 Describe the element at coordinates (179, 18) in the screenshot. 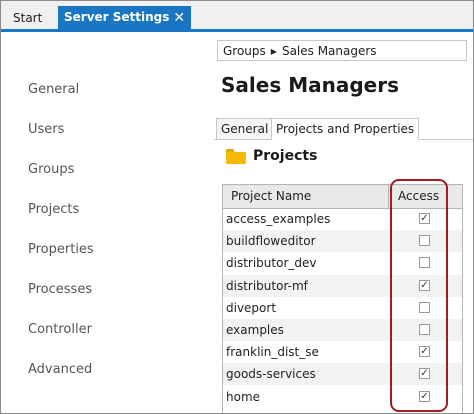

I see `close-icon: ✕` at that location.